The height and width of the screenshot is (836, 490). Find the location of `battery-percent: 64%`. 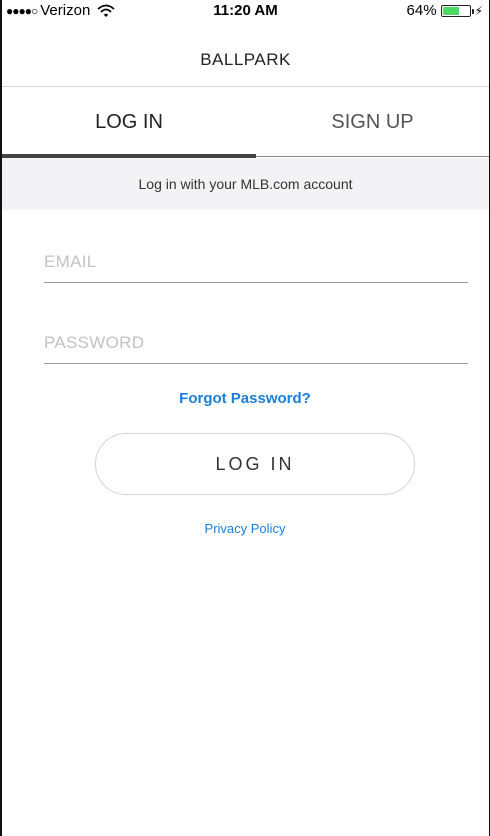

battery-percent: 64% is located at coordinates (421, 10).